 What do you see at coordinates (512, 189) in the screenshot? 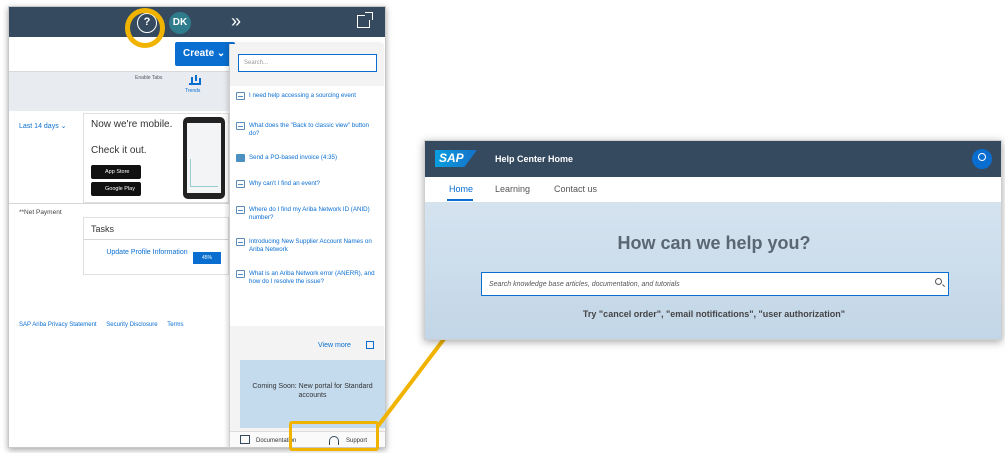
I see `tab-learning: Learning` at bounding box center [512, 189].